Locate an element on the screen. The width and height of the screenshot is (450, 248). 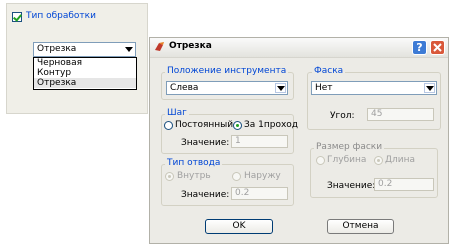
close-icon is located at coordinates (437, 47).